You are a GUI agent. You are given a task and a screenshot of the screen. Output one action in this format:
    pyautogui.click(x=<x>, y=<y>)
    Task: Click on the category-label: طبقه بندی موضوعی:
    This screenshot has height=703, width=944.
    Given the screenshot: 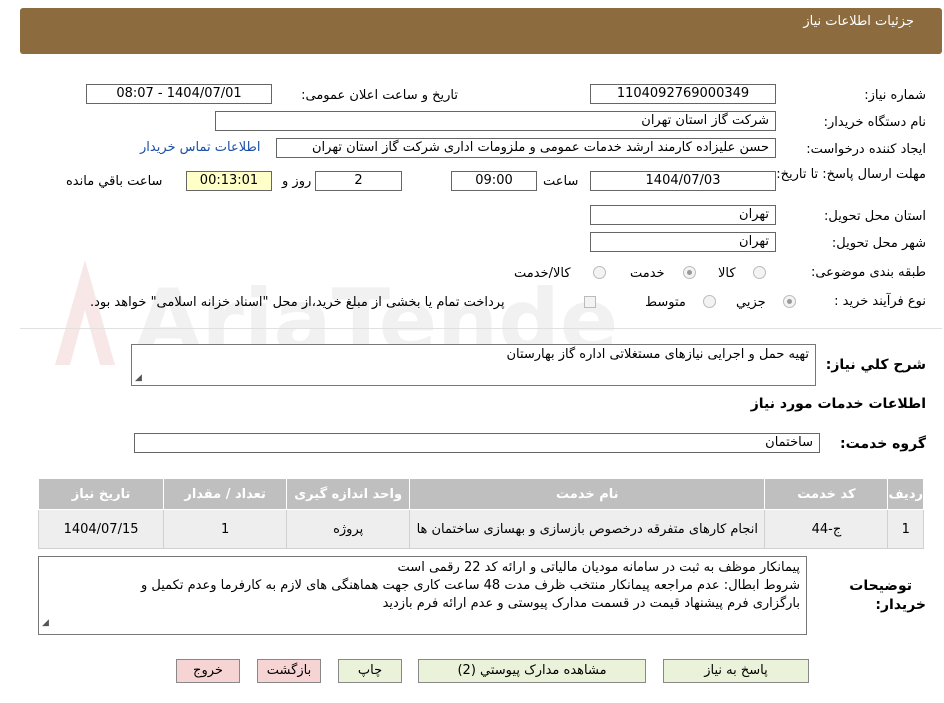 What is the action you would take?
    pyautogui.click(x=868, y=272)
    